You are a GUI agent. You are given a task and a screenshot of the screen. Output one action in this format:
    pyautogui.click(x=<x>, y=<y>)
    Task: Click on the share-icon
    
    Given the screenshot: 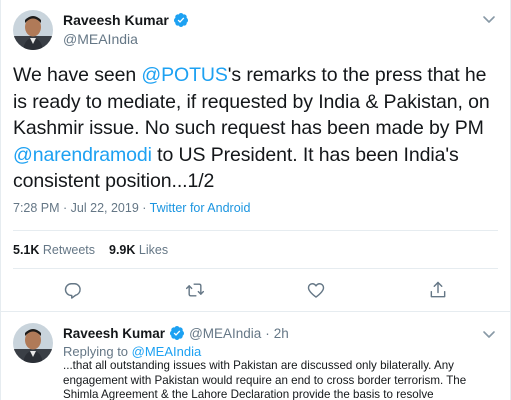 What is the action you would take?
    pyautogui.click(x=438, y=290)
    